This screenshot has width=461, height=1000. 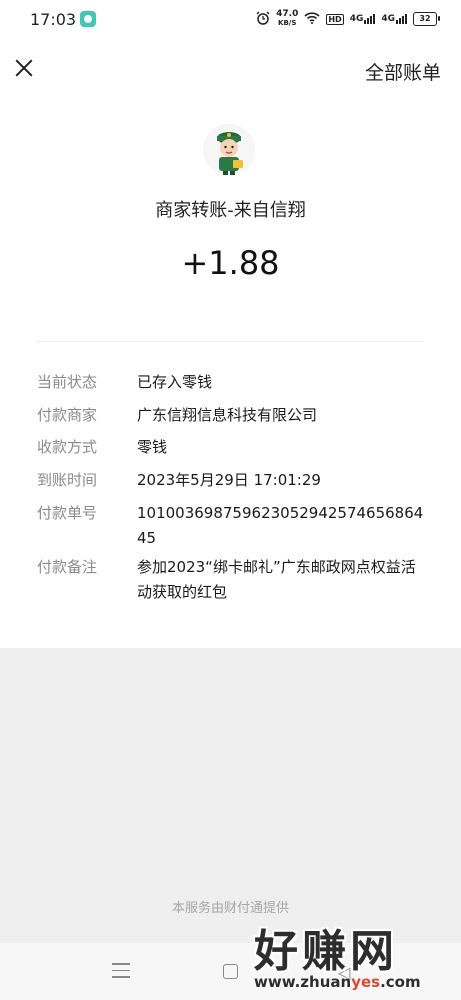 I want to click on net-speed: 47.0 KB/S, so click(x=287, y=19).